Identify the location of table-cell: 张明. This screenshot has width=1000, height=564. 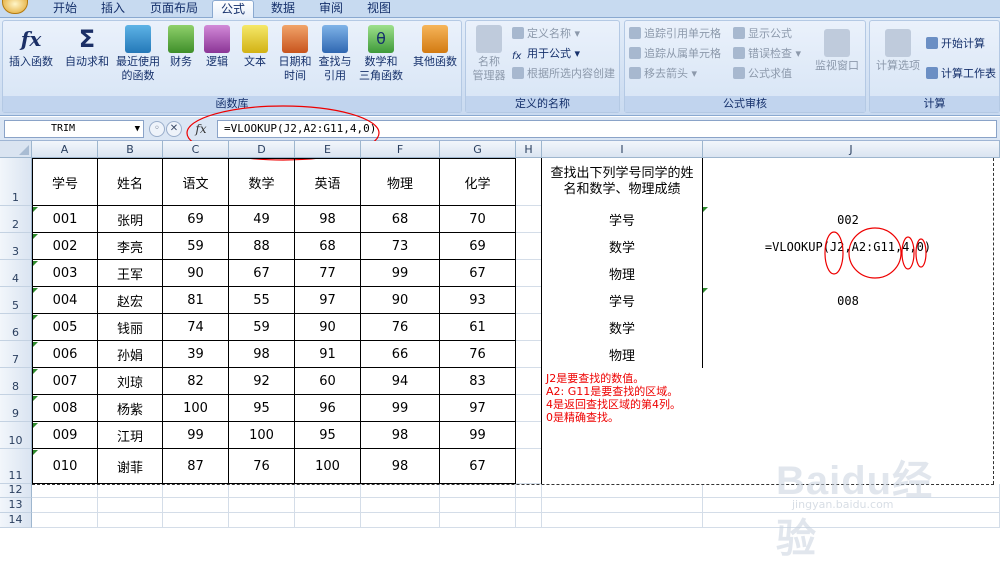
(130, 219).